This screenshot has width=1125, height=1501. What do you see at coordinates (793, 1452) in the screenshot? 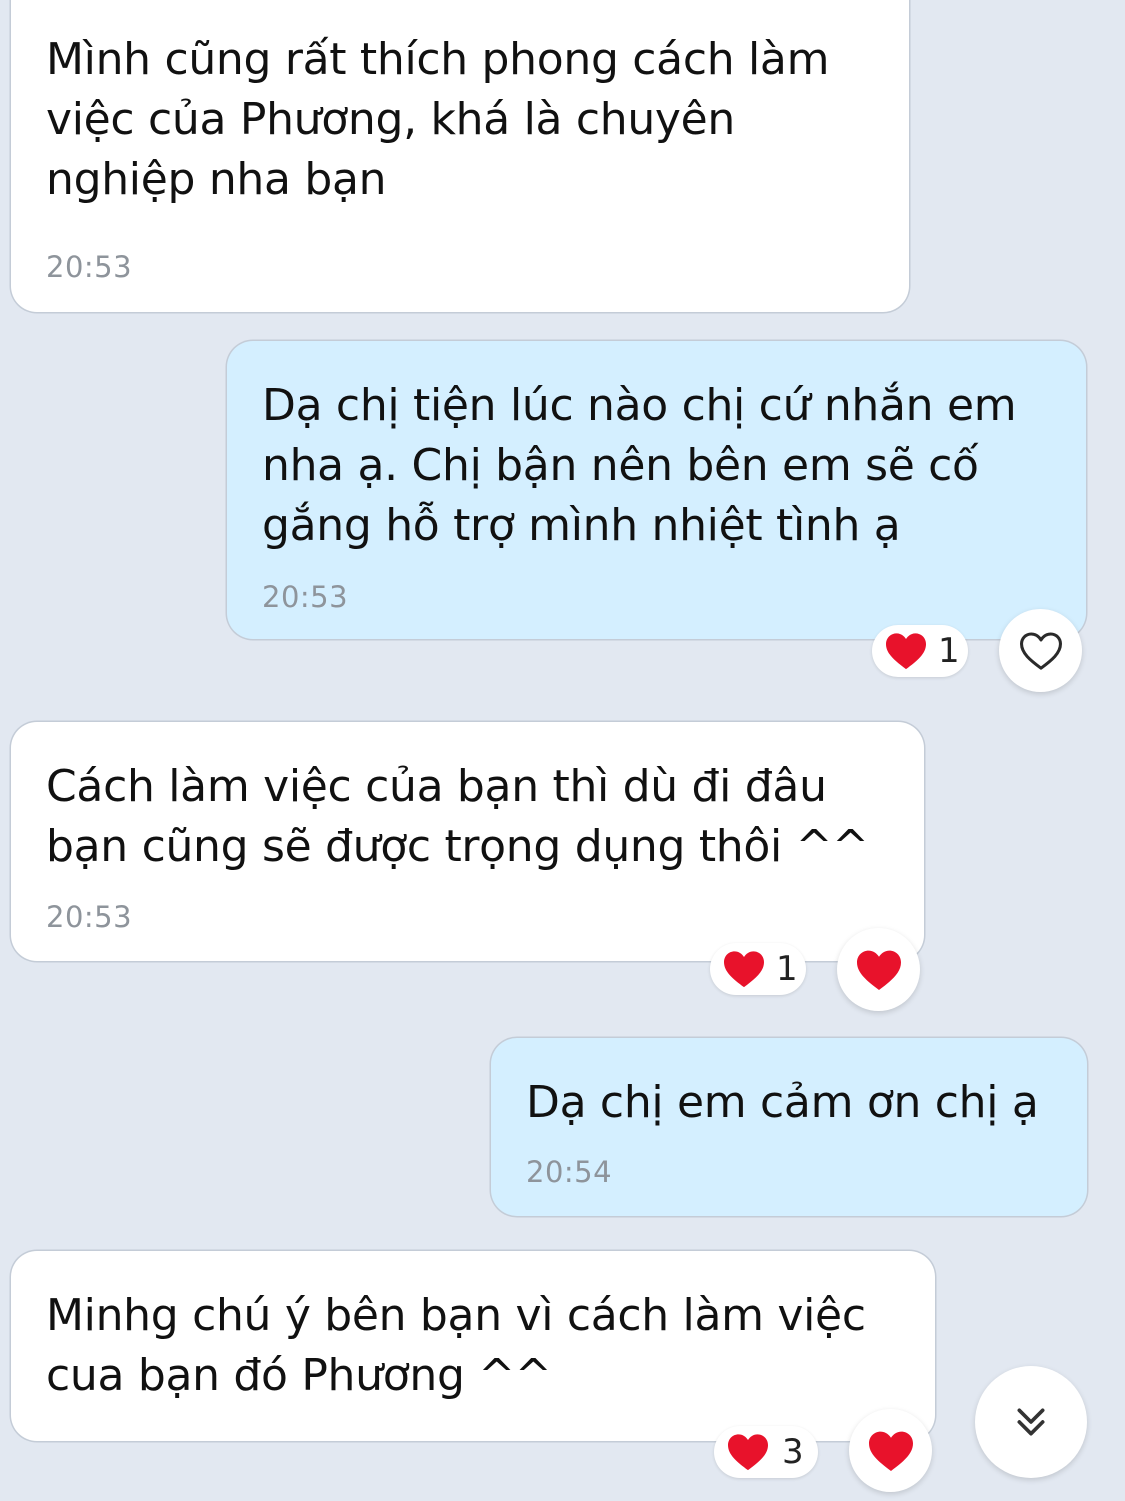
I see `reaction-count: 3` at bounding box center [793, 1452].